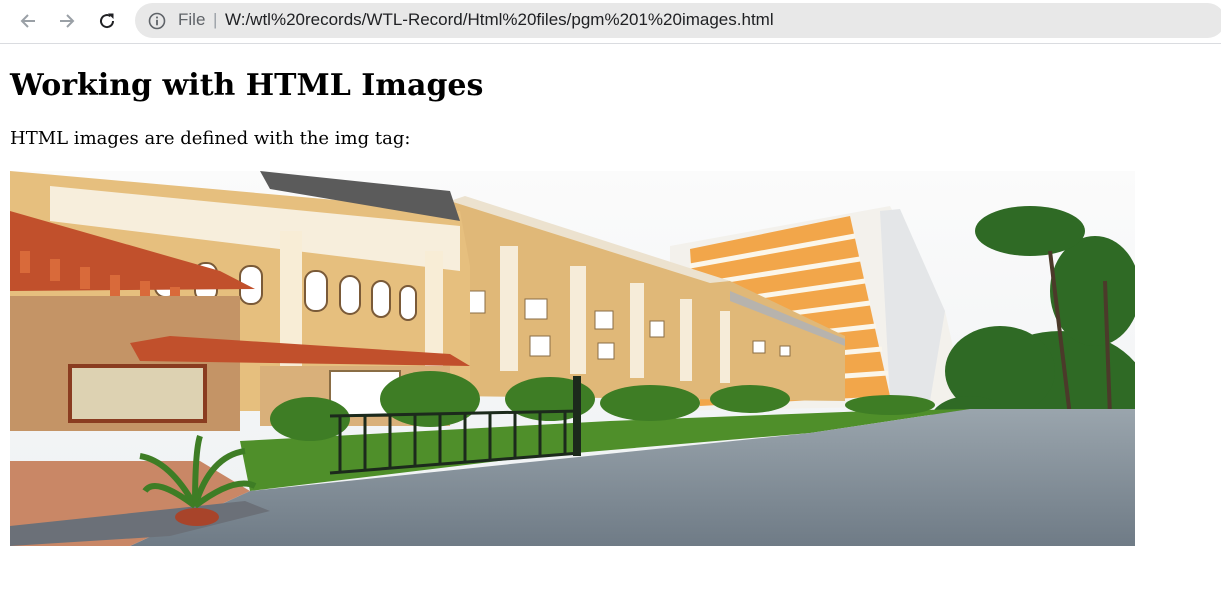 The height and width of the screenshot is (602, 1221). I want to click on forward-button, so click(67, 21).